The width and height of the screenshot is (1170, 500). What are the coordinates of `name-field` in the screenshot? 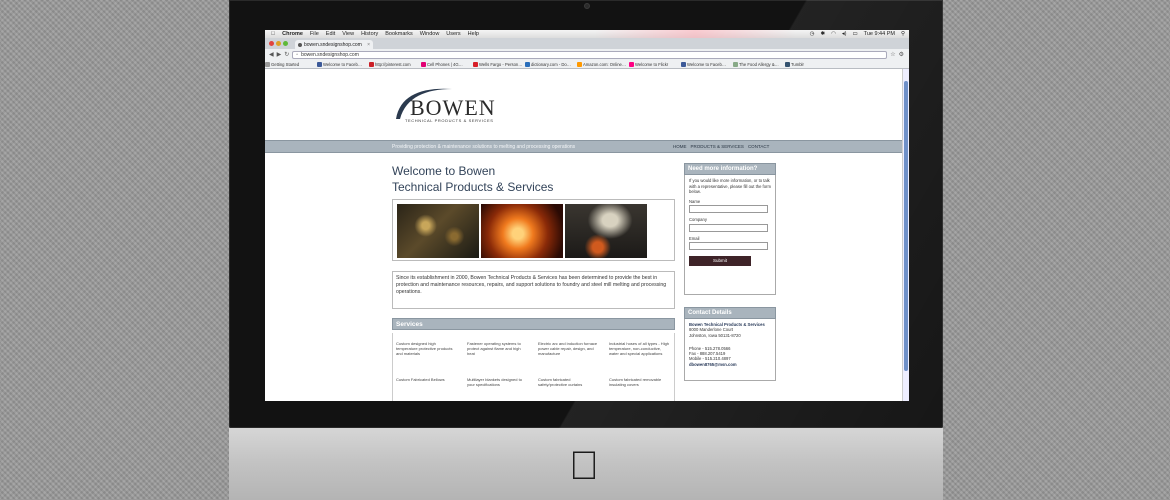 It's located at (728, 209).